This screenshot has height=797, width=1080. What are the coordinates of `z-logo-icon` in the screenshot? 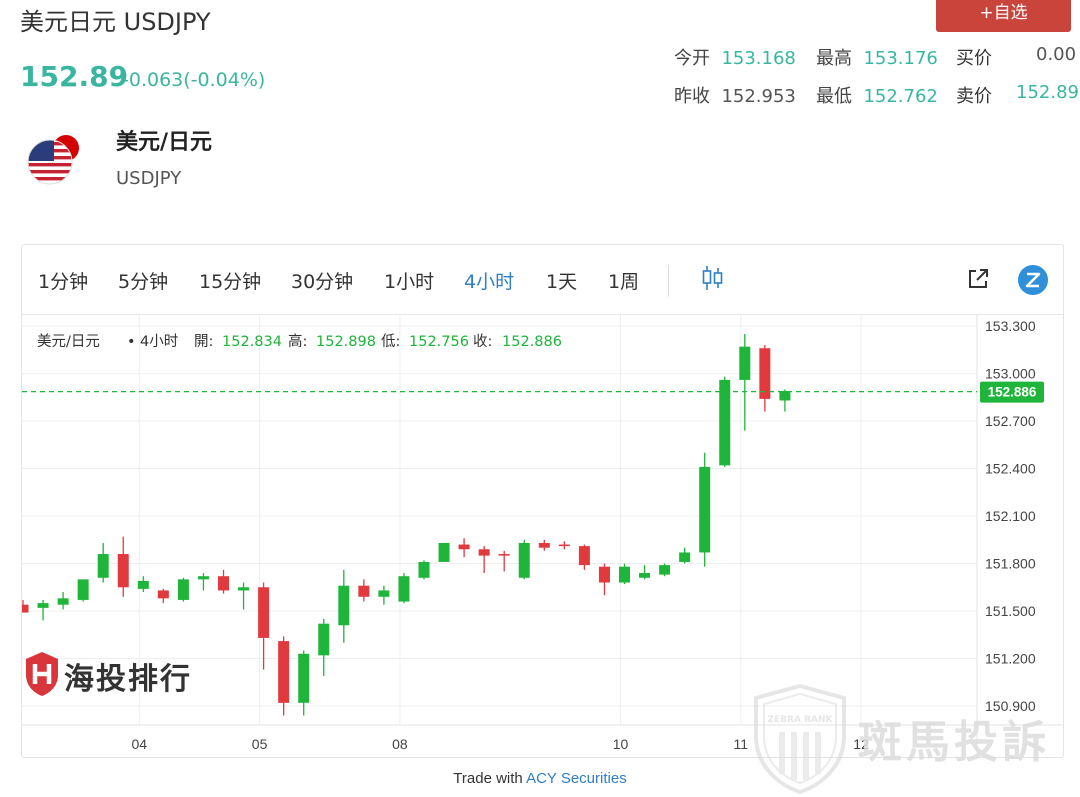 It's located at (1033, 280).